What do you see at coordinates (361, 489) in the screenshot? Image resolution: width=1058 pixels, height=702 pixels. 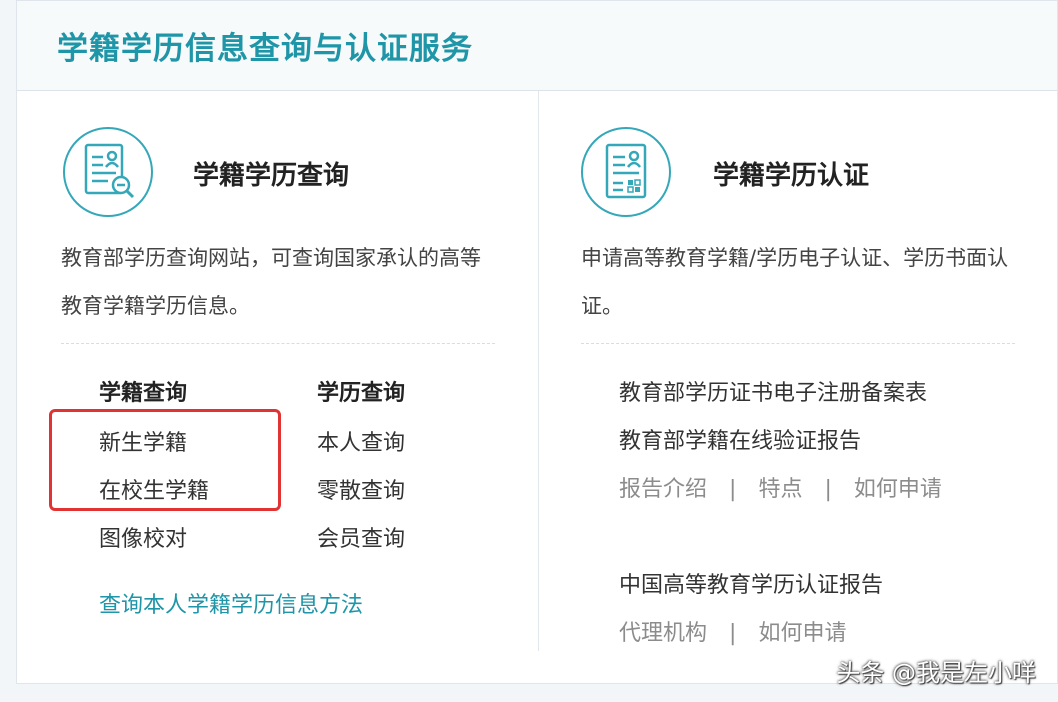 I see `single-query-link: 零散查询` at bounding box center [361, 489].